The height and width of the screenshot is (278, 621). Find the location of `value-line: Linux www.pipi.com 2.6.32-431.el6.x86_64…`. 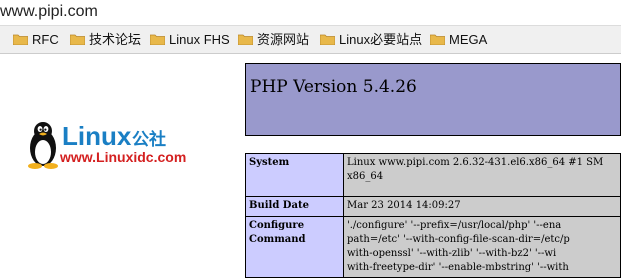

value-line: Linux www.pipi.com 2.6.32-431.el6.x86_64… is located at coordinates (475, 162).